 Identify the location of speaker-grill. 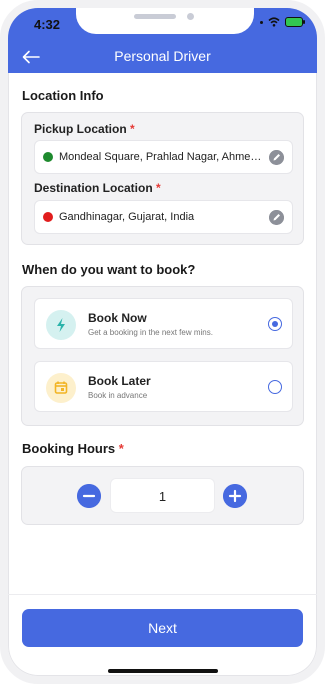
(155, 16).